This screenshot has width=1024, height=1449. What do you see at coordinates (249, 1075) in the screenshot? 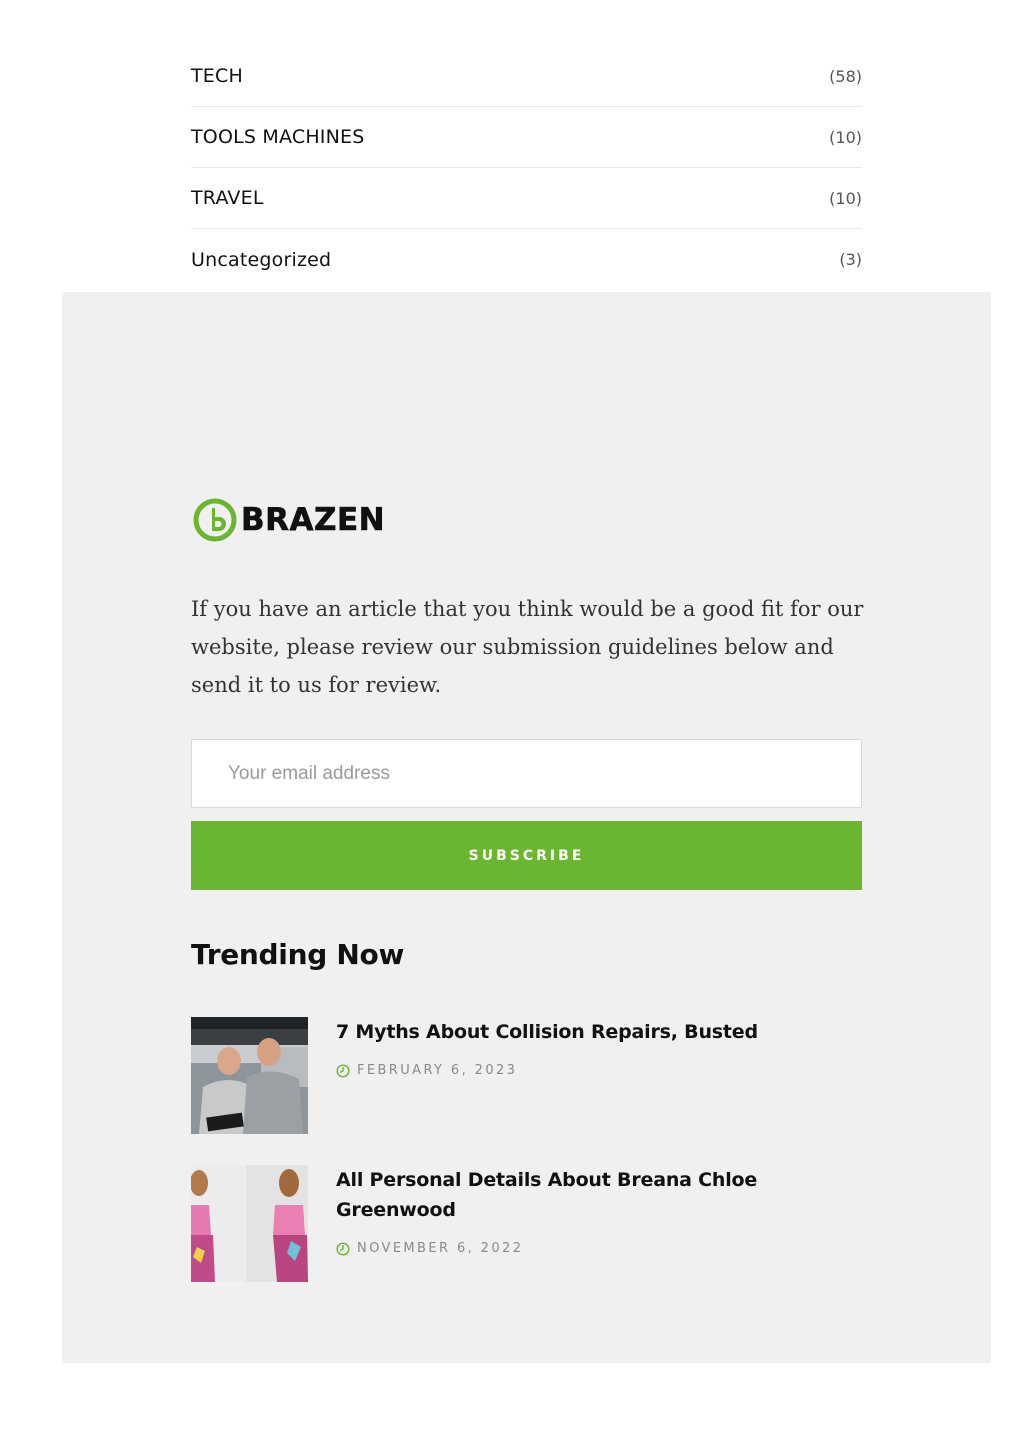
I see `post-thumbnail-mechanics-photo` at bounding box center [249, 1075].